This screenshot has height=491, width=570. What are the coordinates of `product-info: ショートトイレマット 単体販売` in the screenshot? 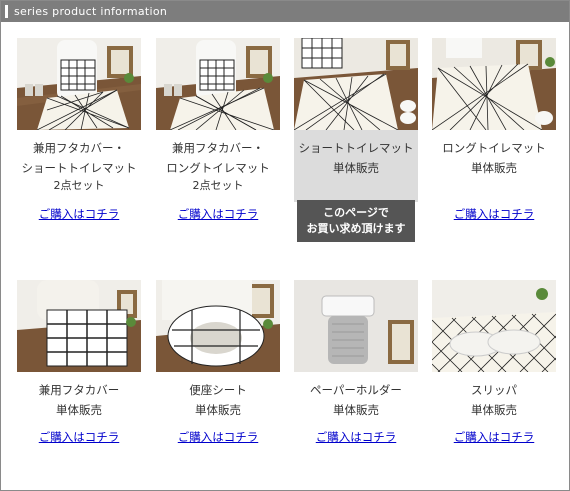 It's located at (356, 166).